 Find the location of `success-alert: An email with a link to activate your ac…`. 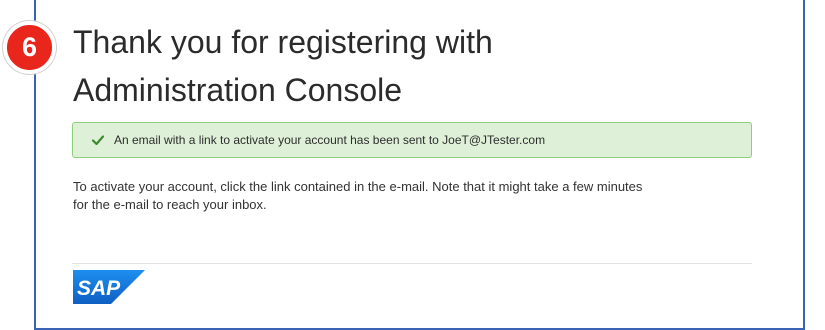

success-alert: An email with a link to activate your ac… is located at coordinates (412, 140).